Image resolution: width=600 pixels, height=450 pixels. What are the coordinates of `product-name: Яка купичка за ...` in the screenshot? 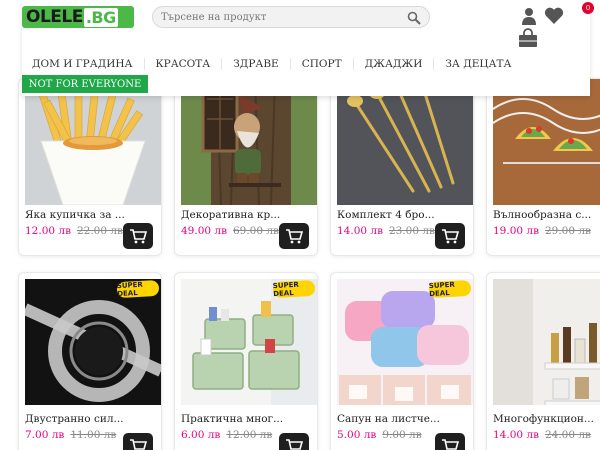 It's located at (84, 215).